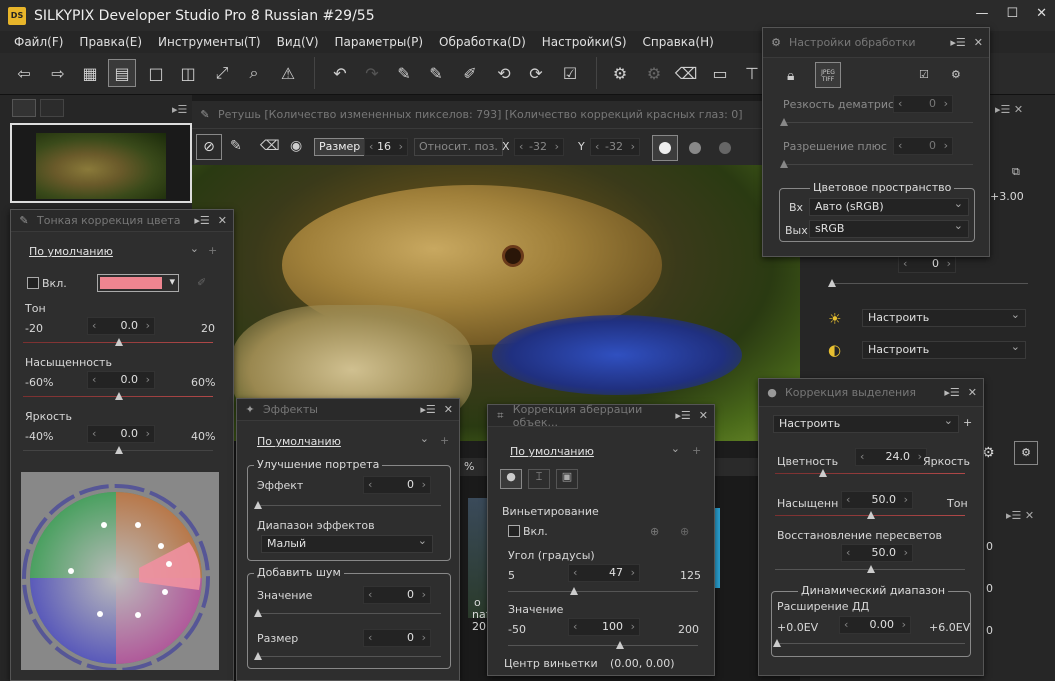  What do you see at coordinates (923, 146) in the screenshot?
I see `resolution-spinner: 0` at bounding box center [923, 146].